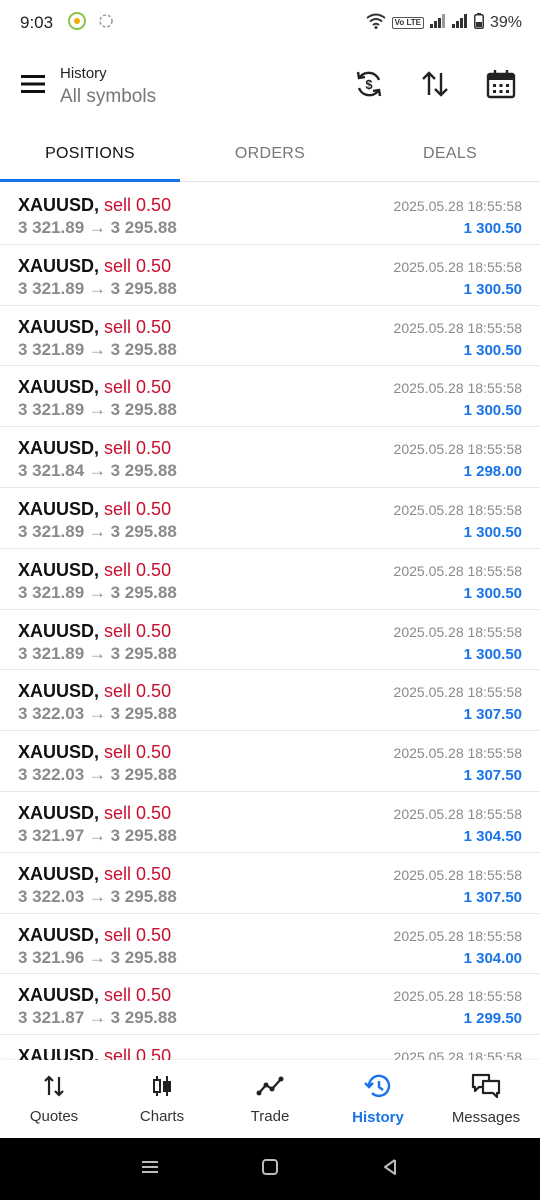 Image resolution: width=540 pixels, height=1200 pixels. Describe the element at coordinates (270, 1047) in the screenshot. I see `position-row: XAUUSD, sell 0.50 2025.05.28 18:55:58` at that location.